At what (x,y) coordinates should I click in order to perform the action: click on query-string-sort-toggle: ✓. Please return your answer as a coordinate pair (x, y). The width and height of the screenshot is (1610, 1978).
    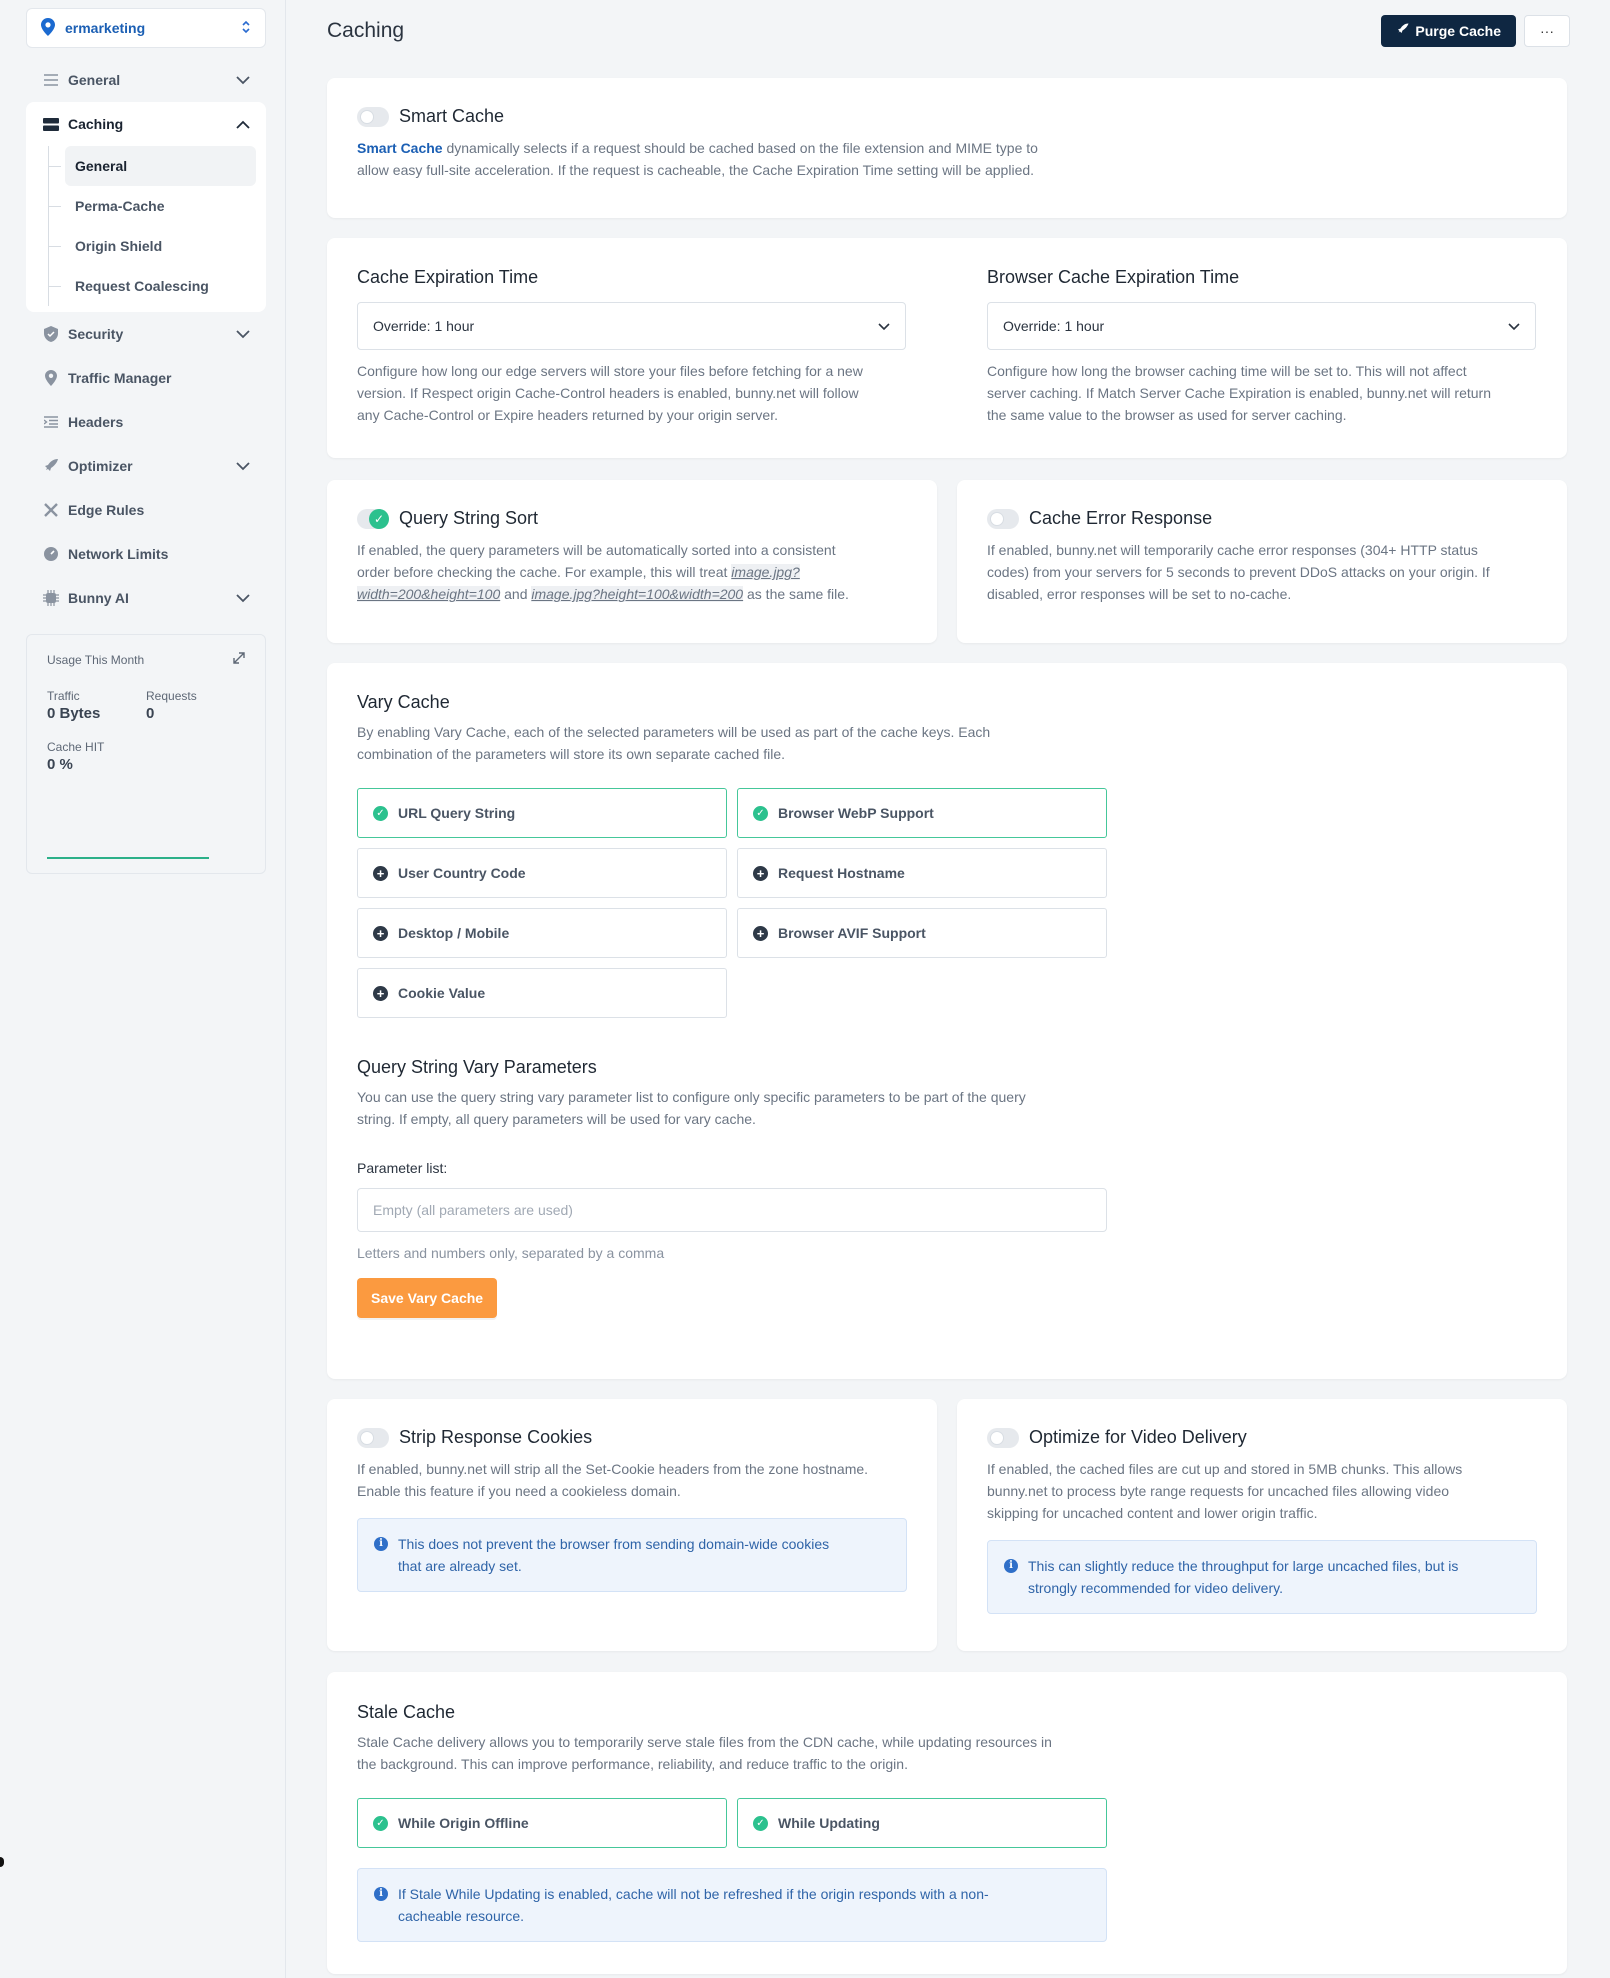
    Looking at the image, I should click on (373, 518).